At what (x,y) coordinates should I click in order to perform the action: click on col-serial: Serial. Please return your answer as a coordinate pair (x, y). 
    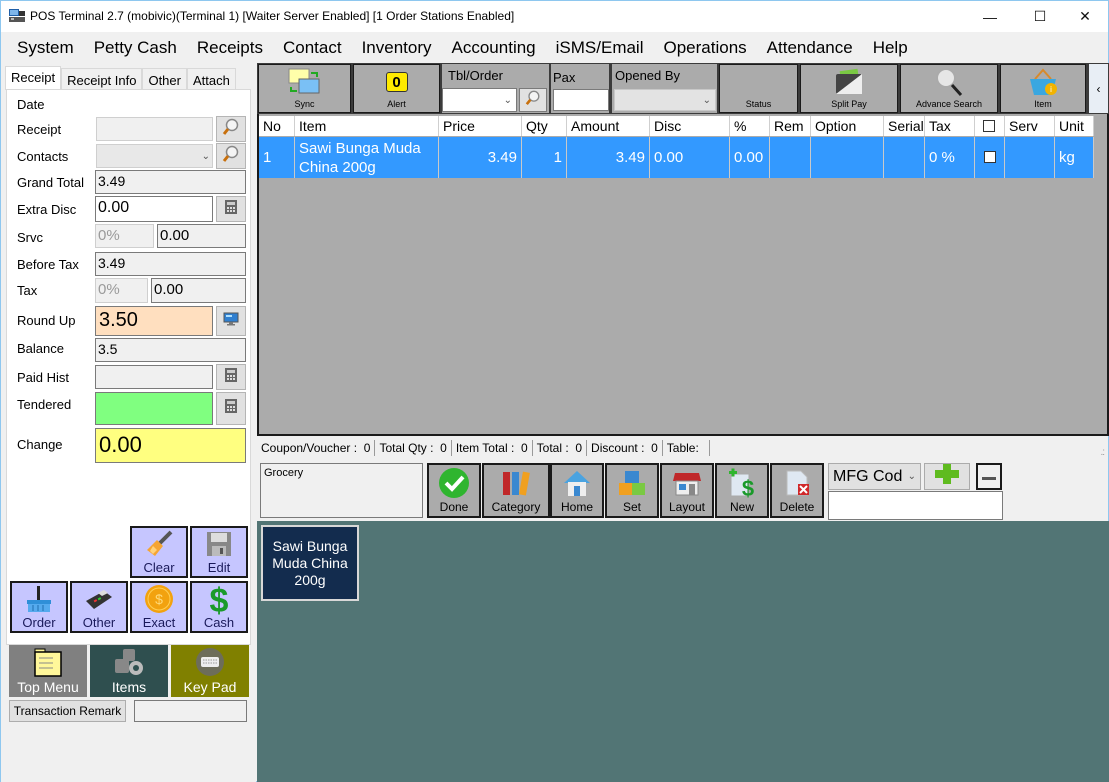
    Looking at the image, I should click on (904, 126).